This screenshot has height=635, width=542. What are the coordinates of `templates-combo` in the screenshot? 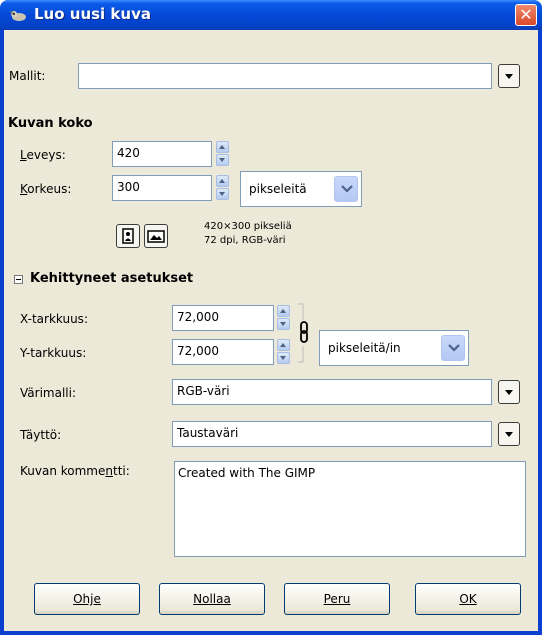 It's located at (285, 76).